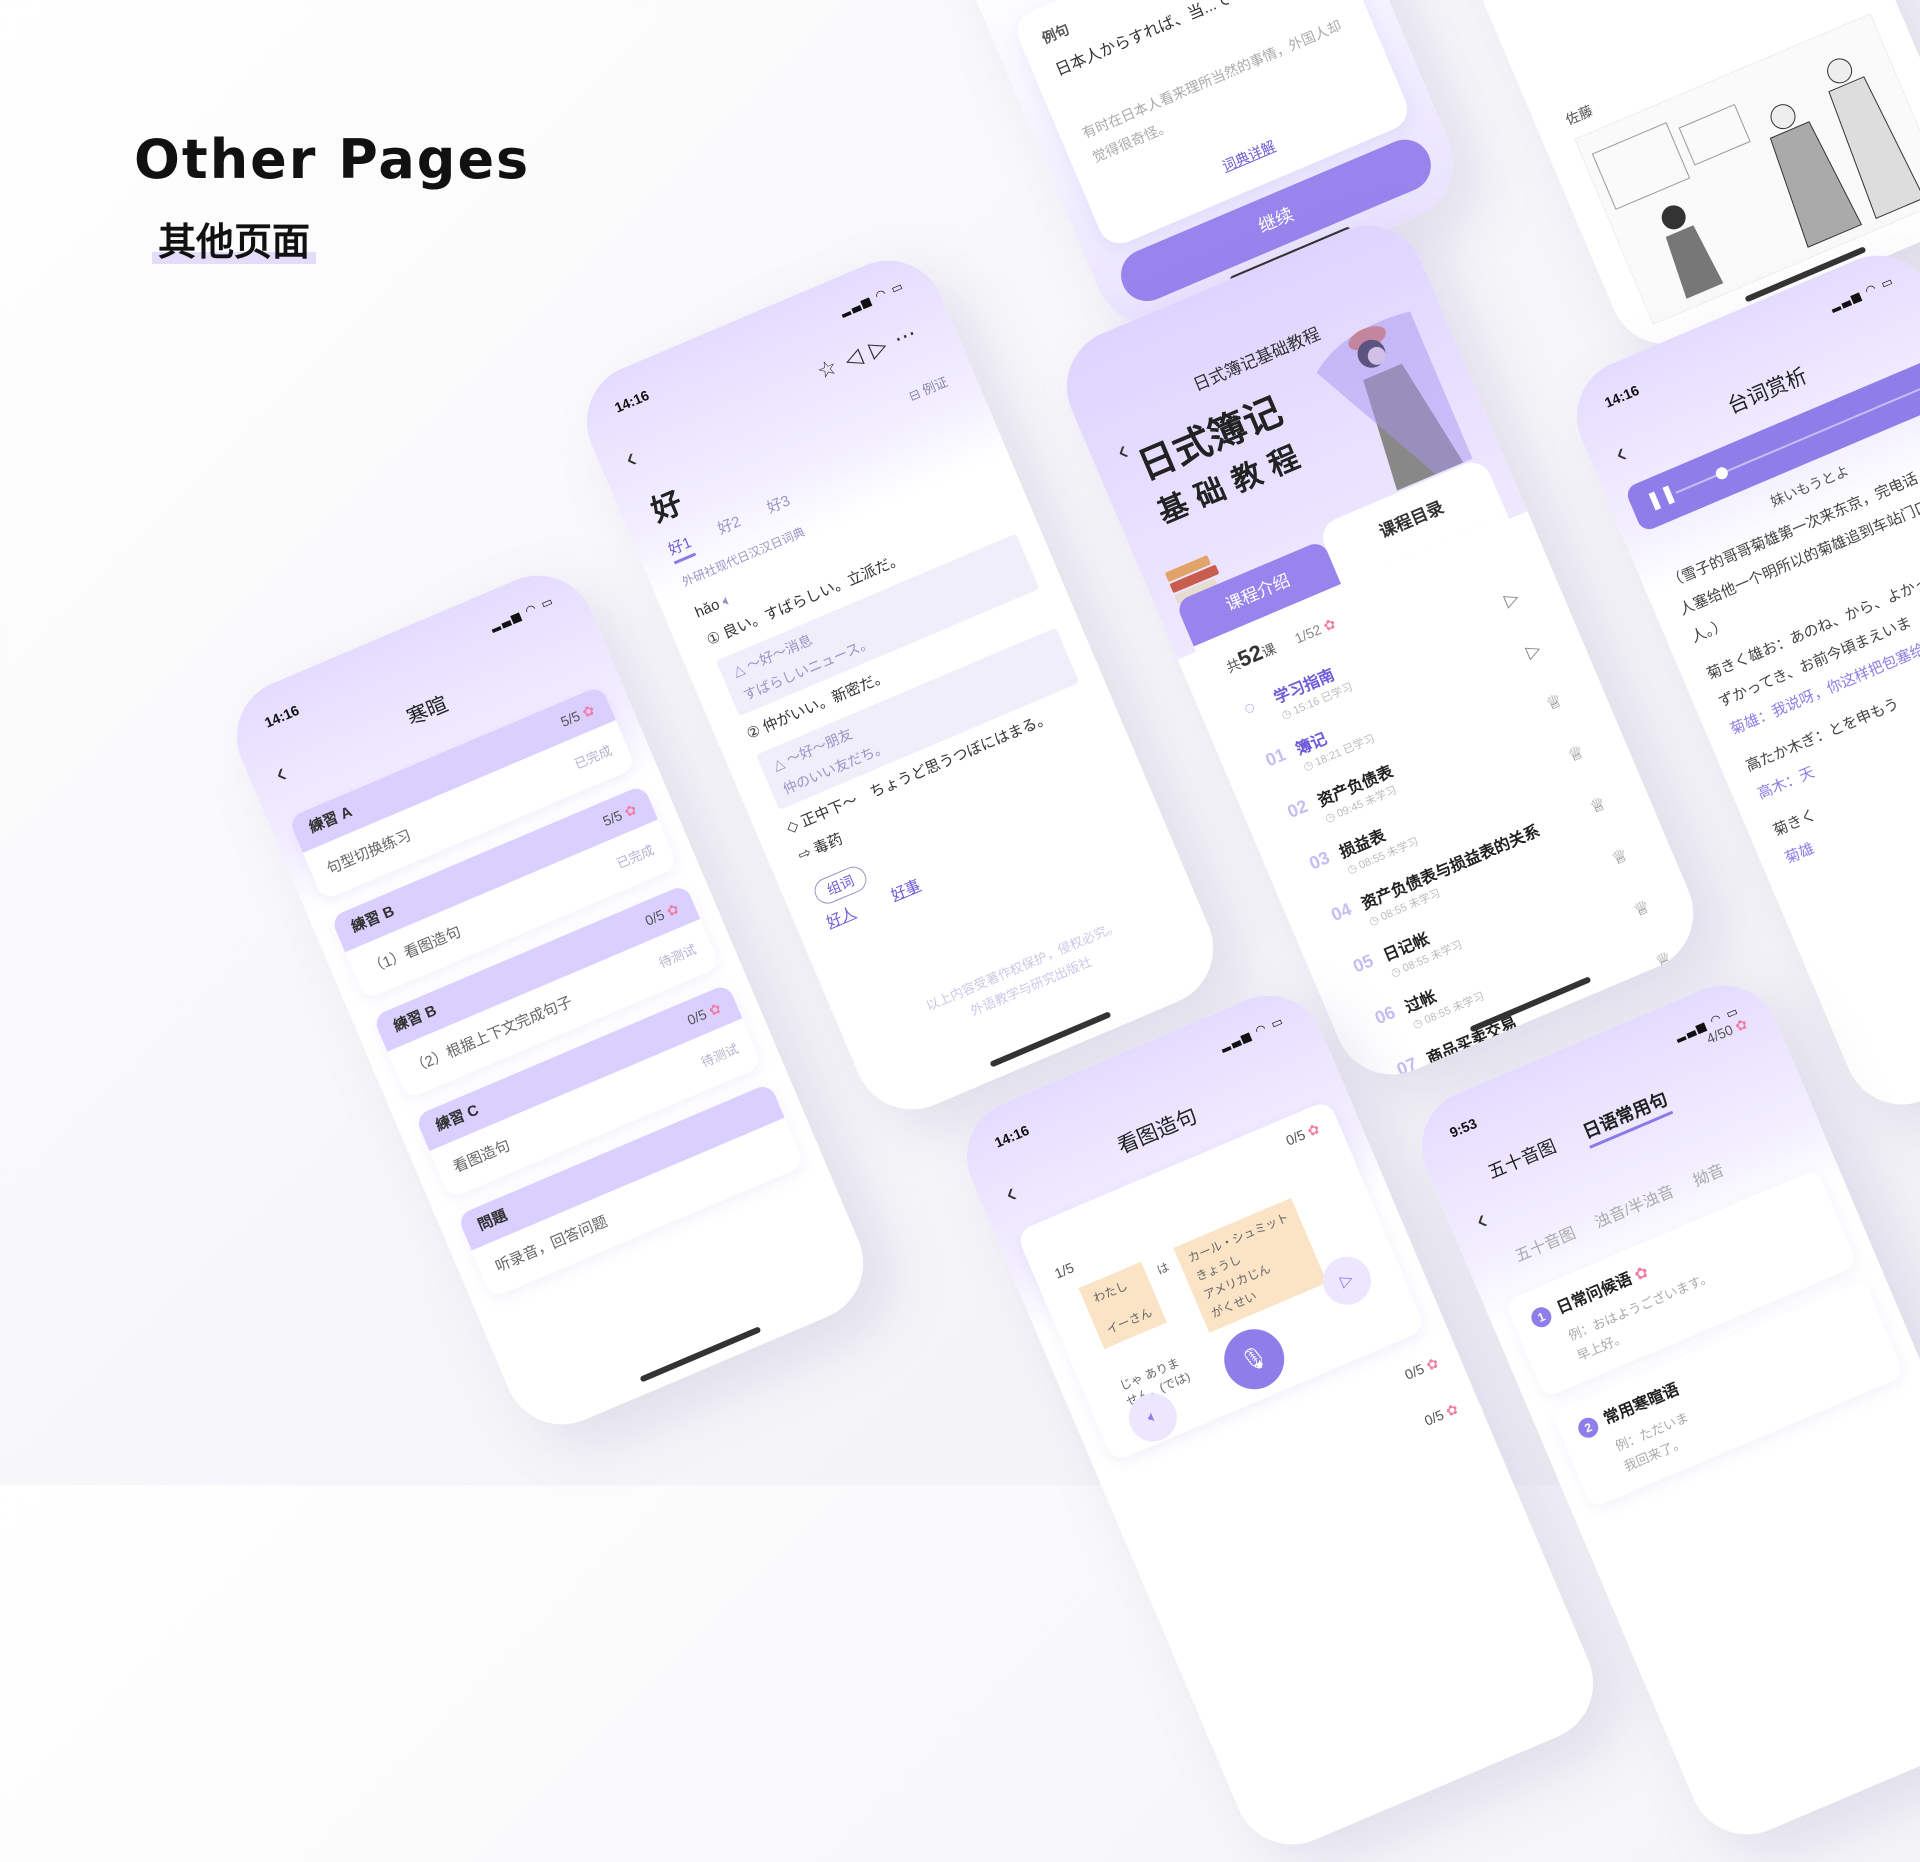  I want to click on exercise-label: 問題, so click(492, 1220).